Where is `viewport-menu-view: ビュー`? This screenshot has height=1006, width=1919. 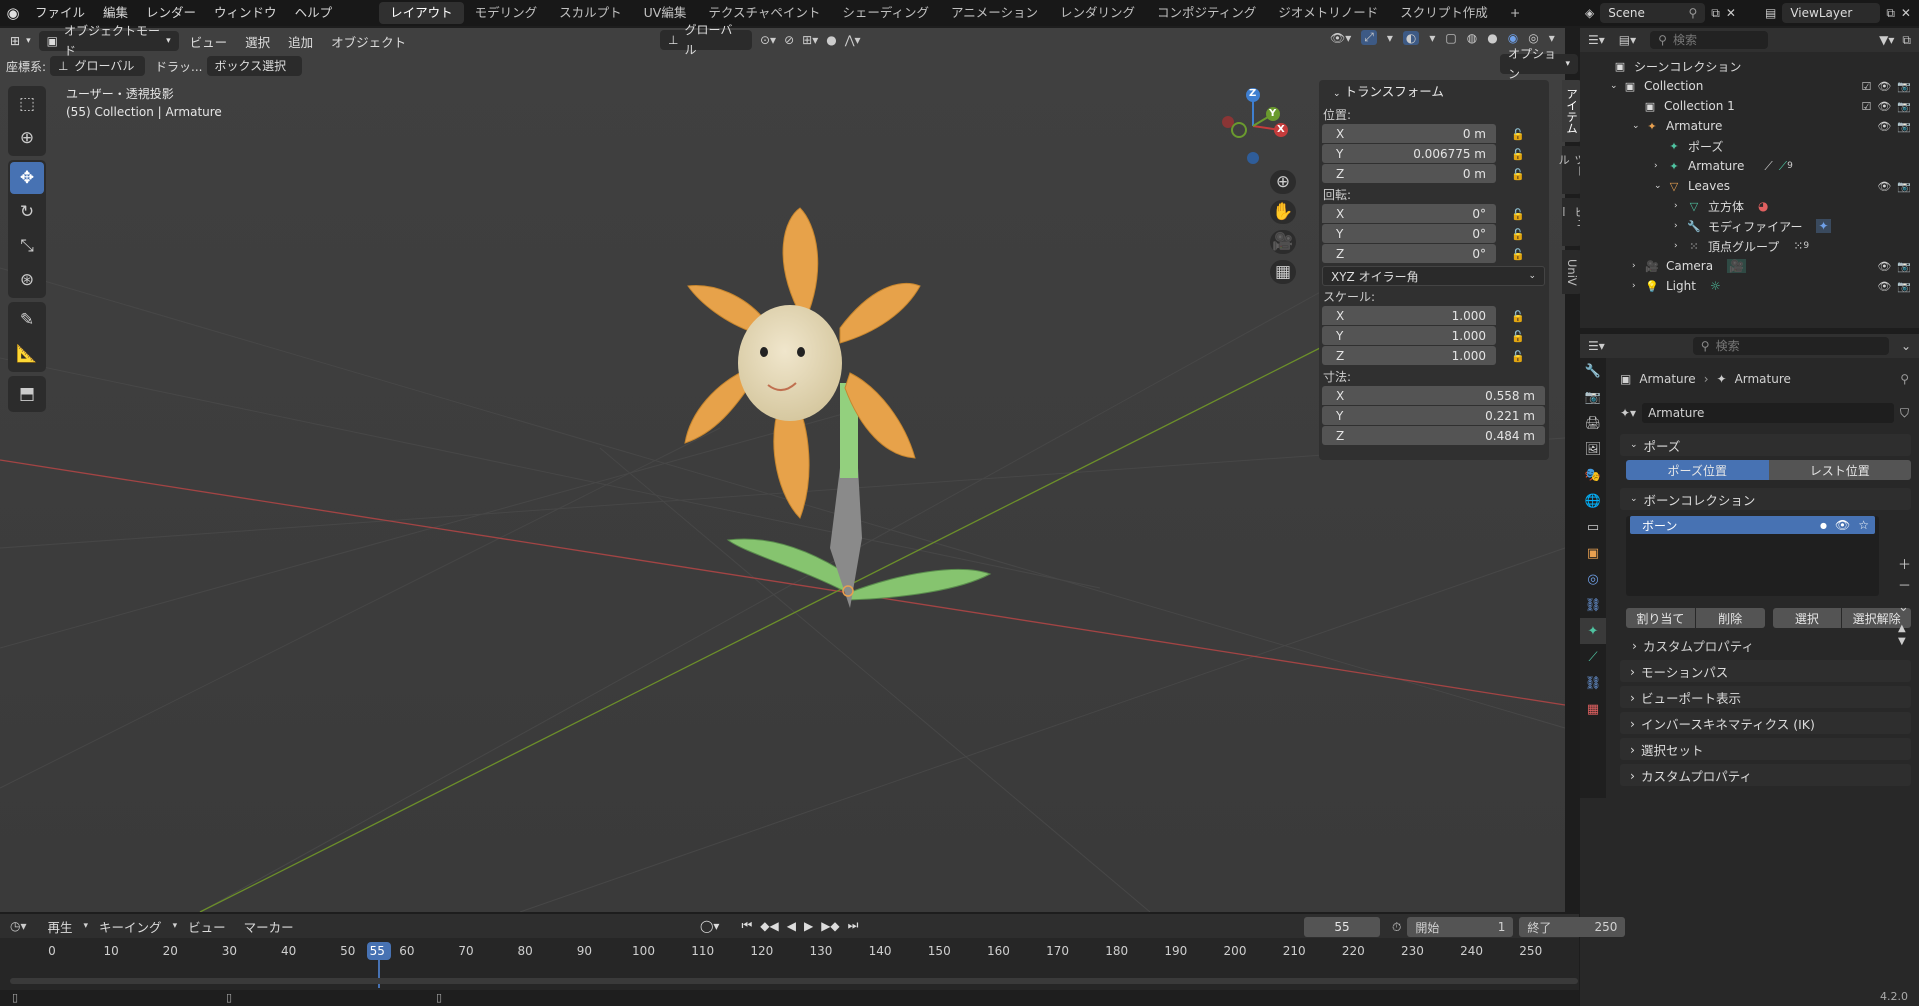
viewport-menu-view: ビュー is located at coordinates (209, 41).